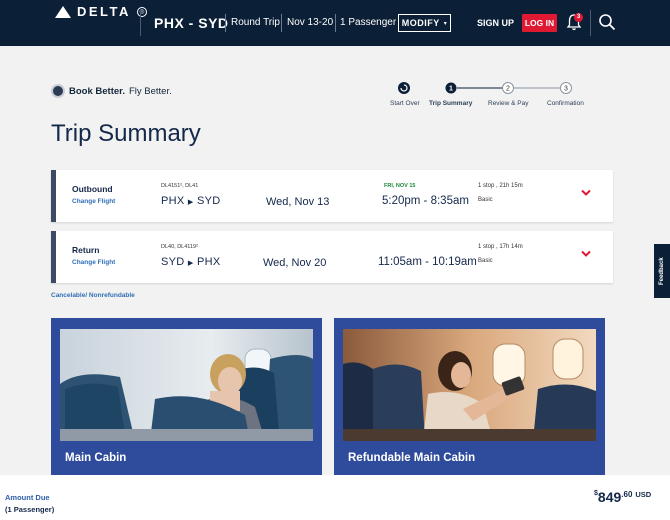  What do you see at coordinates (27, 497) in the screenshot?
I see `amount-due-label: Amount Due` at bounding box center [27, 497].